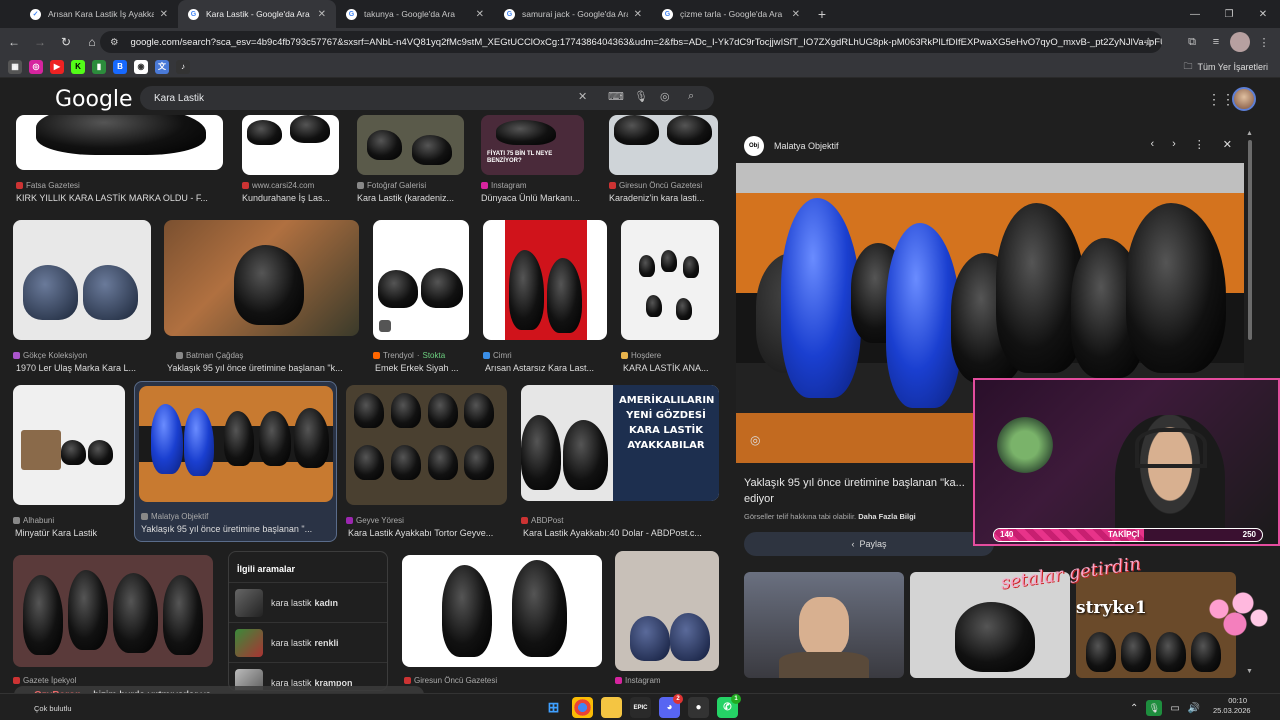 Image resolution: width=1280 pixels, height=720 pixels. What do you see at coordinates (729, 706) in the screenshot?
I see `whatsapp-icon: ✆ 1` at bounding box center [729, 706].